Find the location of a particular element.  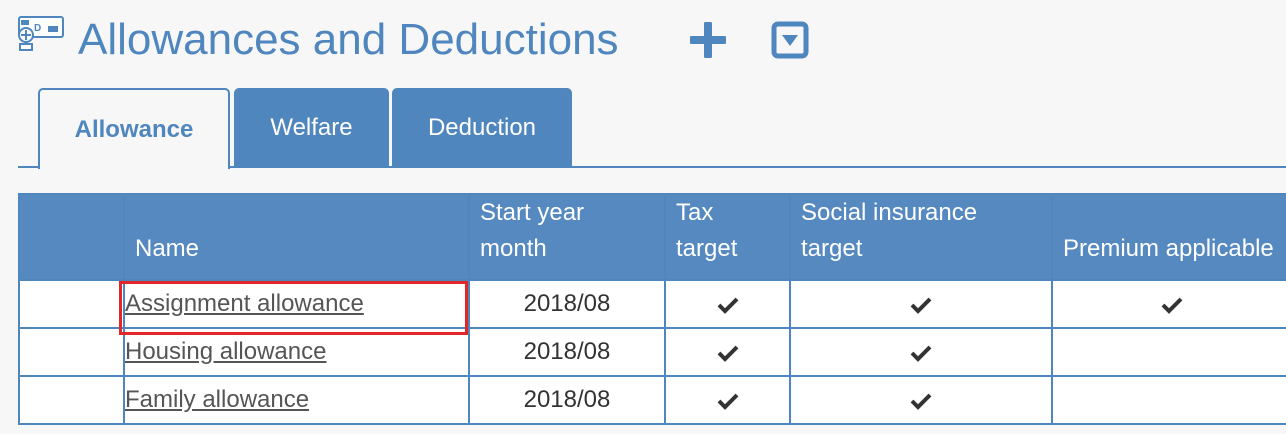

column-header-blank is located at coordinates (71, 237).